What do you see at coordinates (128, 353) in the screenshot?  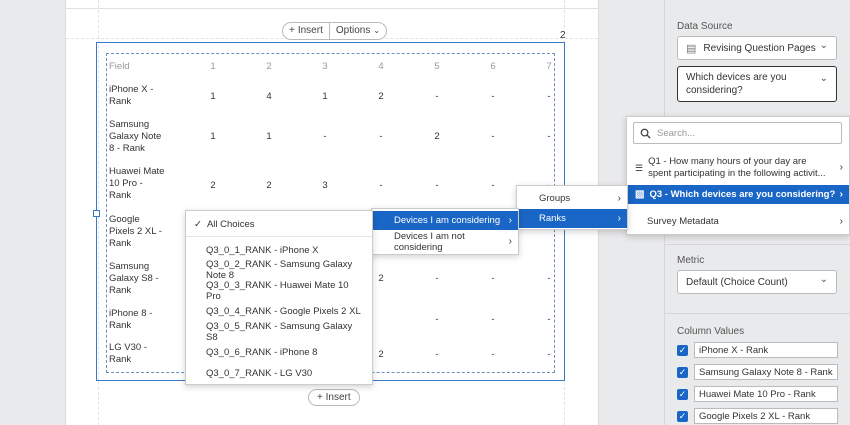 I see `row-label: LG V30 - Rank` at bounding box center [128, 353].